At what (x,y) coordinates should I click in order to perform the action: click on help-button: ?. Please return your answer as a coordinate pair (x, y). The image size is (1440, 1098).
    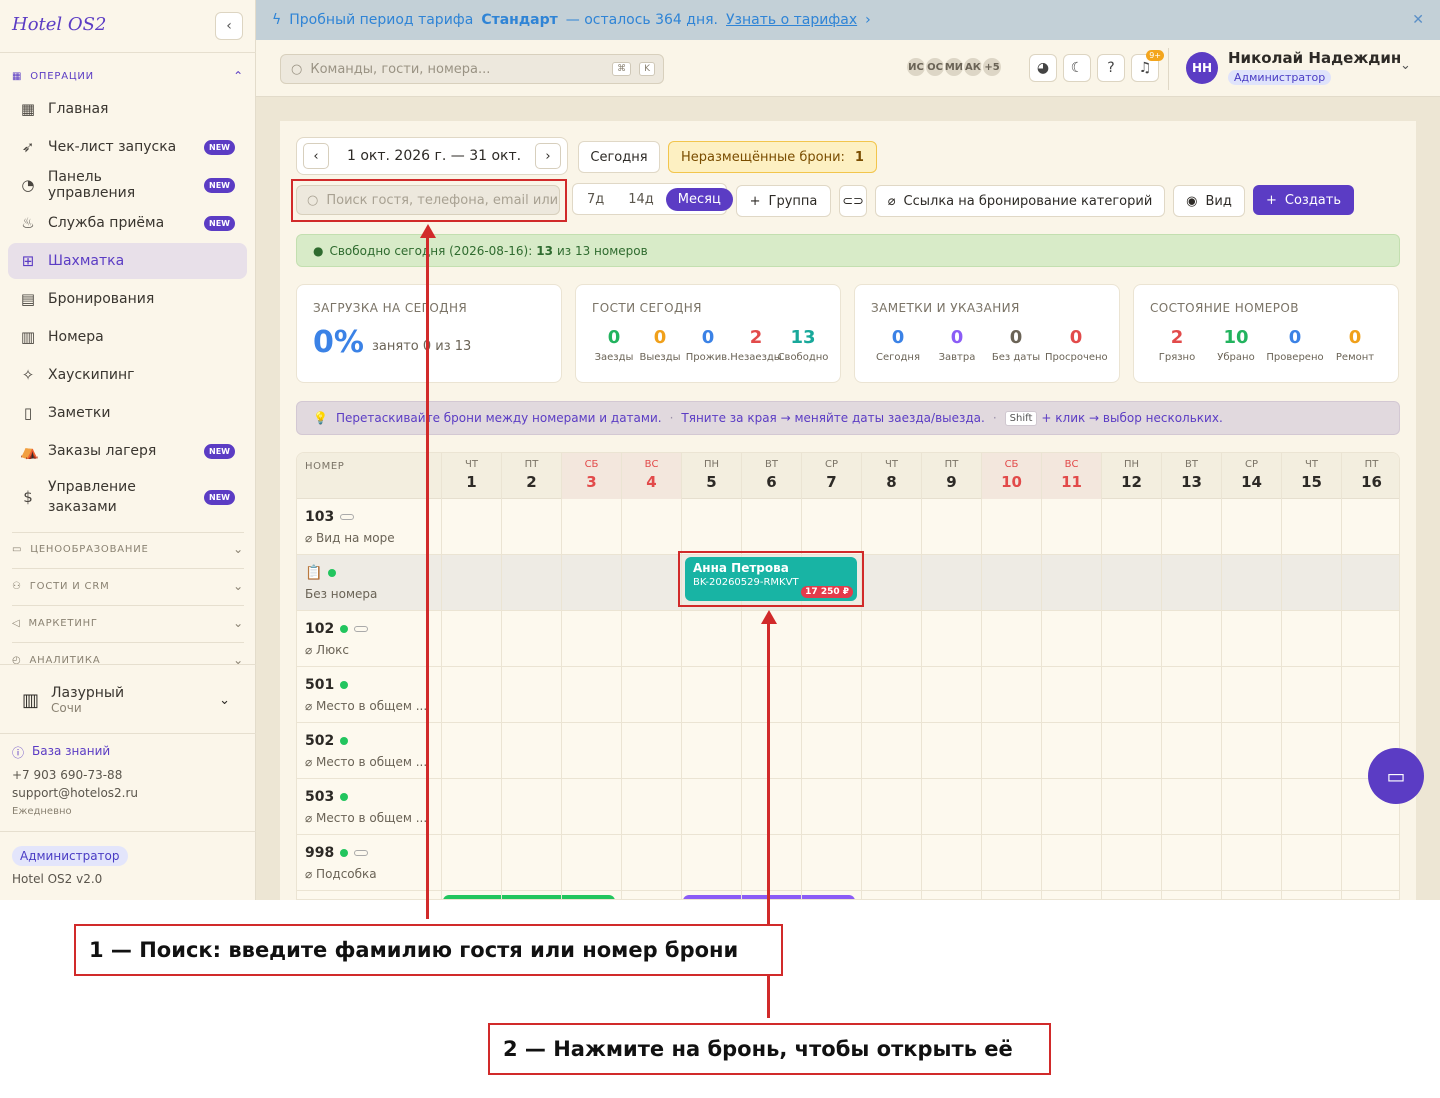
    Looking at the image, I should click on (1111, 68).